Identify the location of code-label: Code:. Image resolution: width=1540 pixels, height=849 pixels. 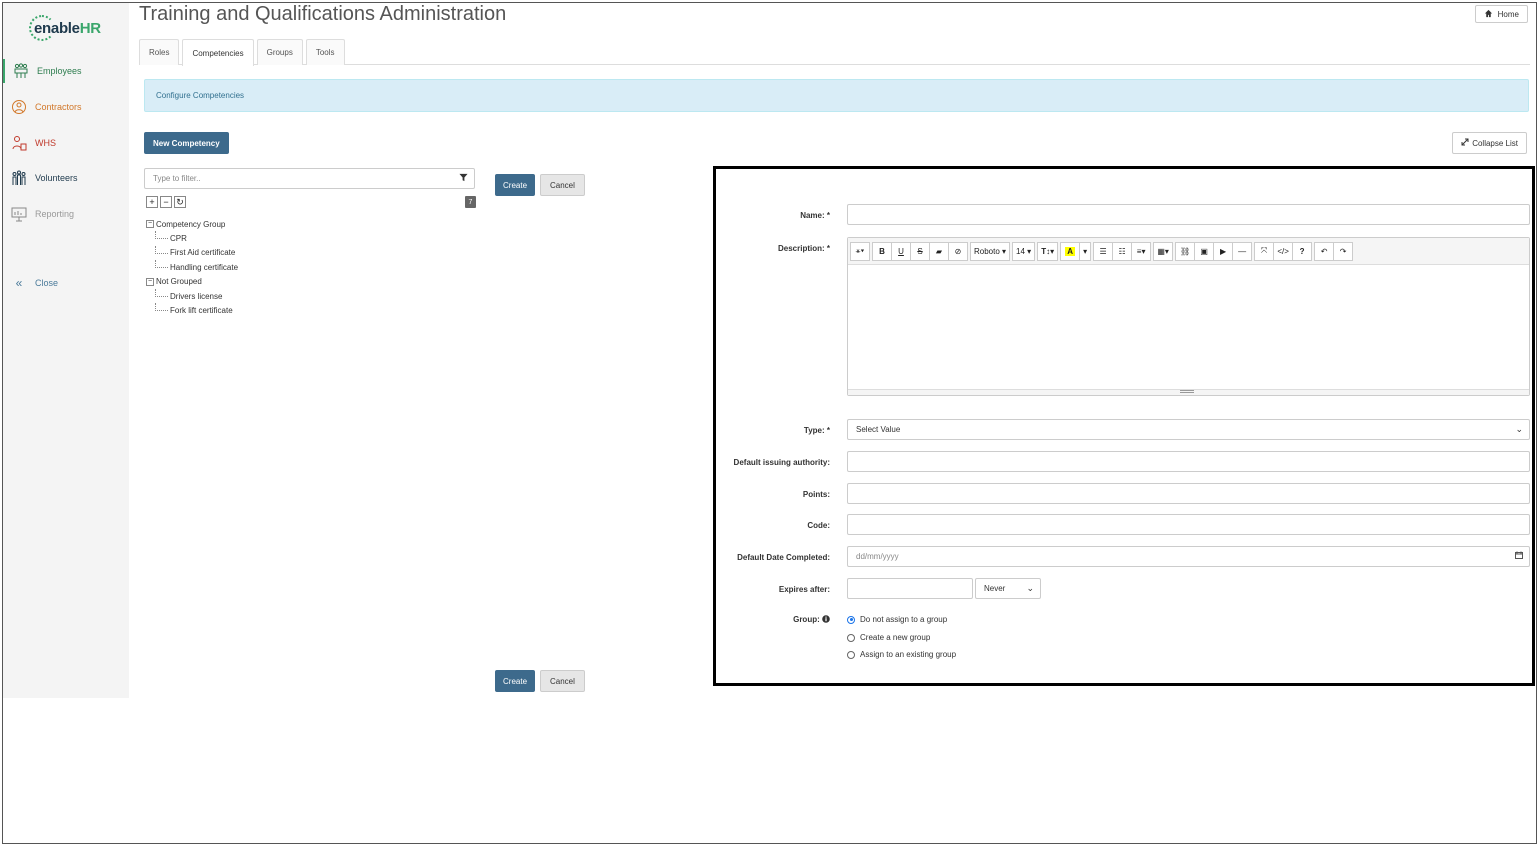
(818, 525).